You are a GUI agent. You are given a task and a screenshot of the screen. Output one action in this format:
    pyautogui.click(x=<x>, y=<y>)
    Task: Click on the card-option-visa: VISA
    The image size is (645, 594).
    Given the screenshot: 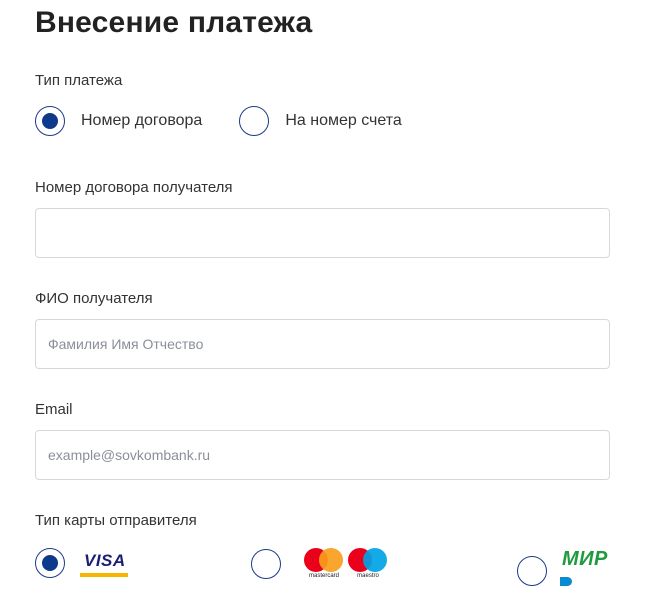 What is the action you would take?
    pyautogui.click(x=81, y=563)
    